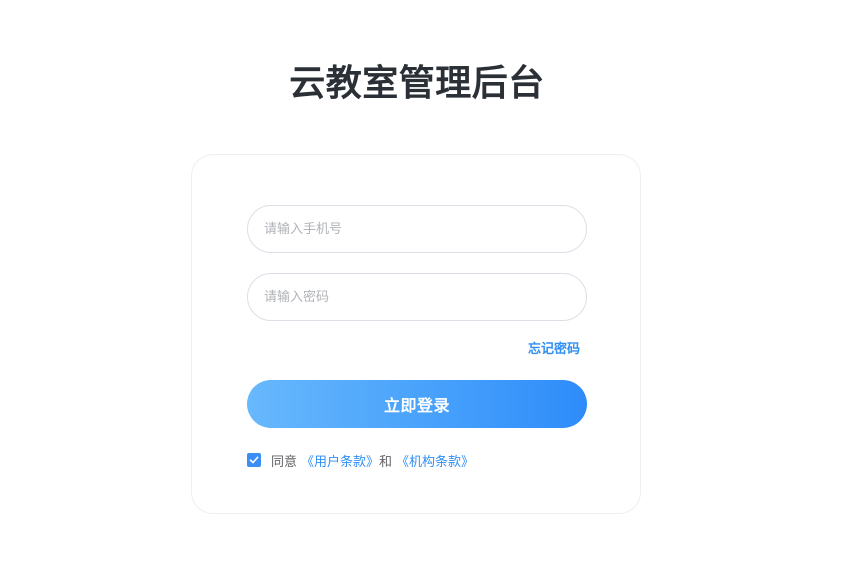  I want to click on agreement-row: 同意 《用户条款》 和 《机构条款》, so click(360, 460).